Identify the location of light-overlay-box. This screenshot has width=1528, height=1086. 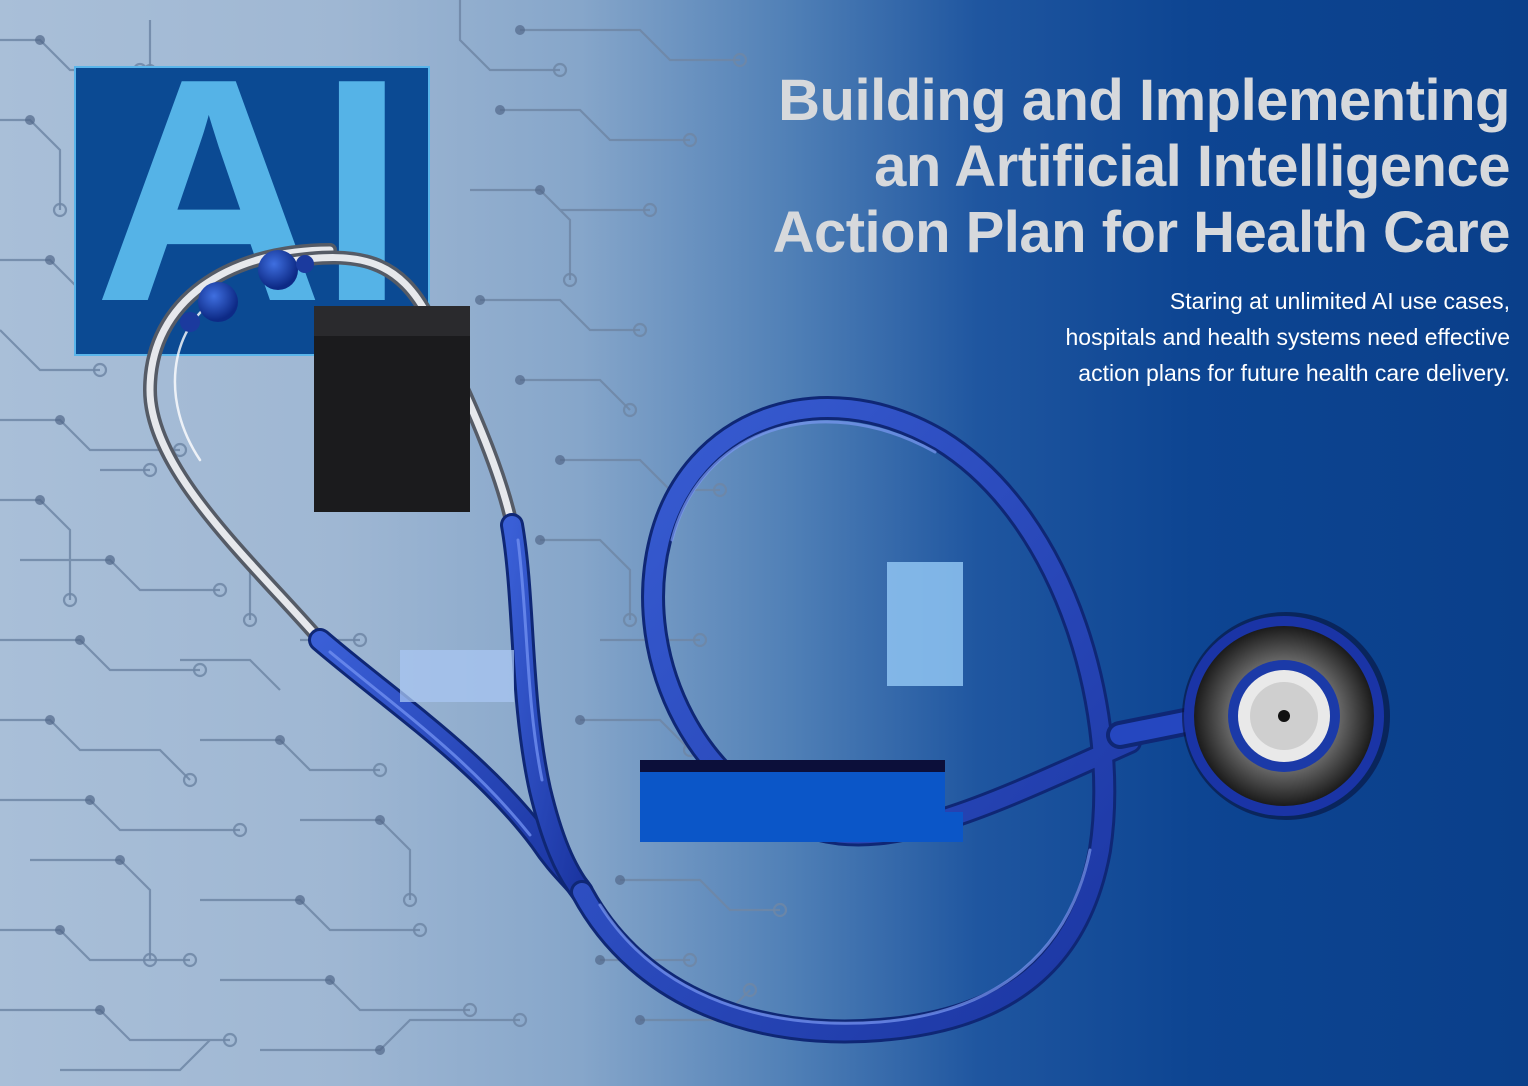
(457, 676).